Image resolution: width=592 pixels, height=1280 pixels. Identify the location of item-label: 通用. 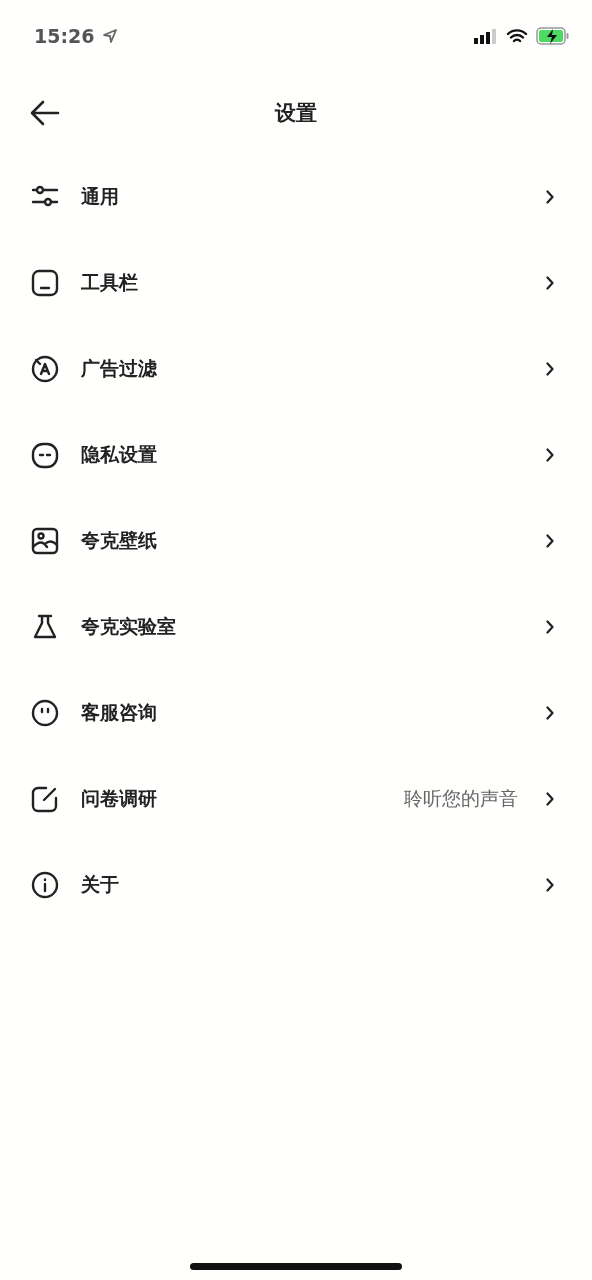
(100, 196).